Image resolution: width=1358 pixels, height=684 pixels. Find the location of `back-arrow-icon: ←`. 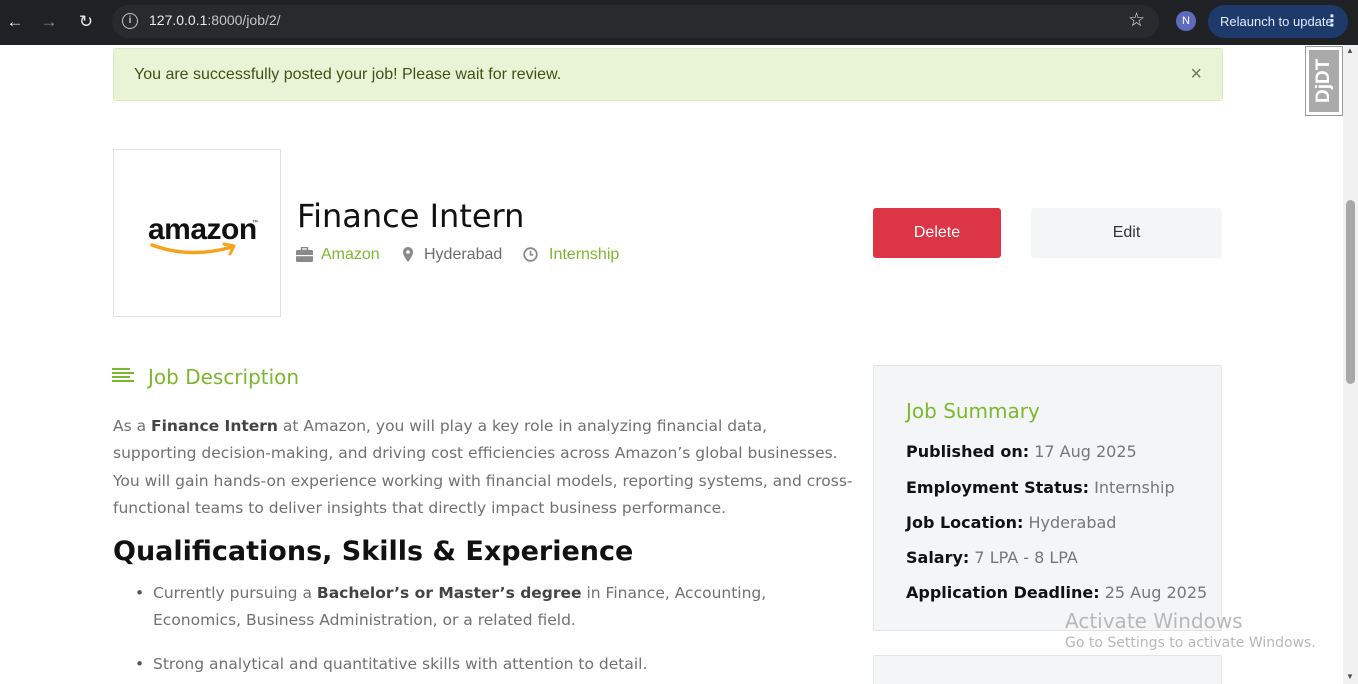

back-arrow-icon: ← is located at coordinates (15, 22).